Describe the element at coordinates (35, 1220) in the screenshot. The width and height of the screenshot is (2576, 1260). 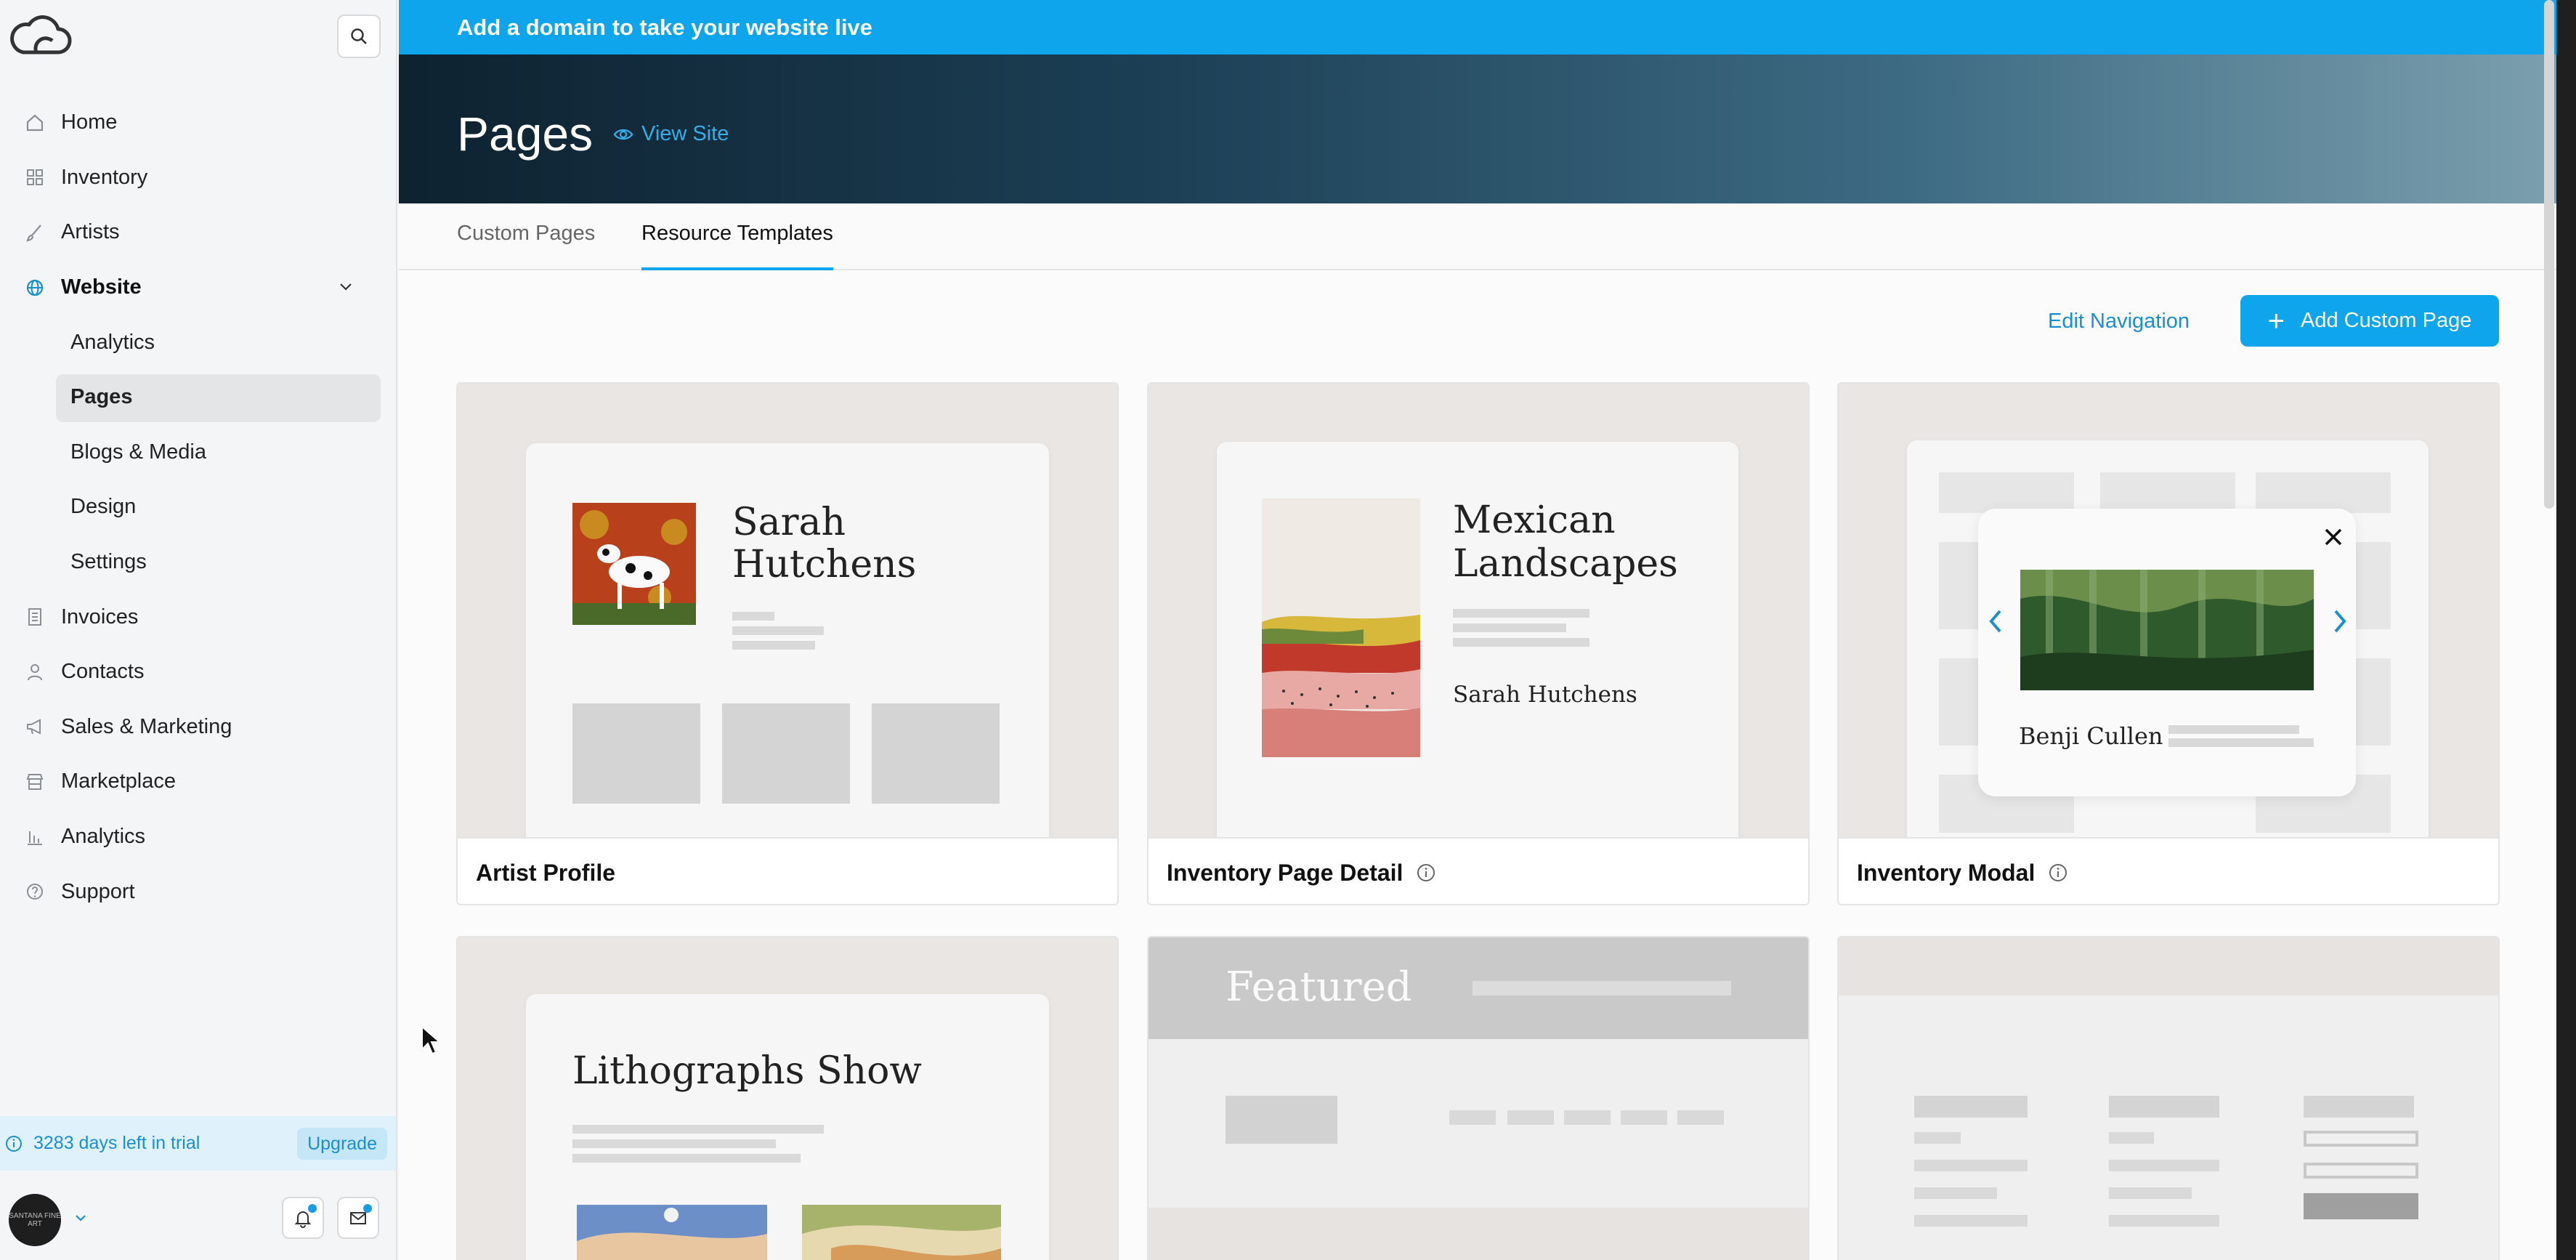
I see `avatar: SANTANA FINE ART` at that location.